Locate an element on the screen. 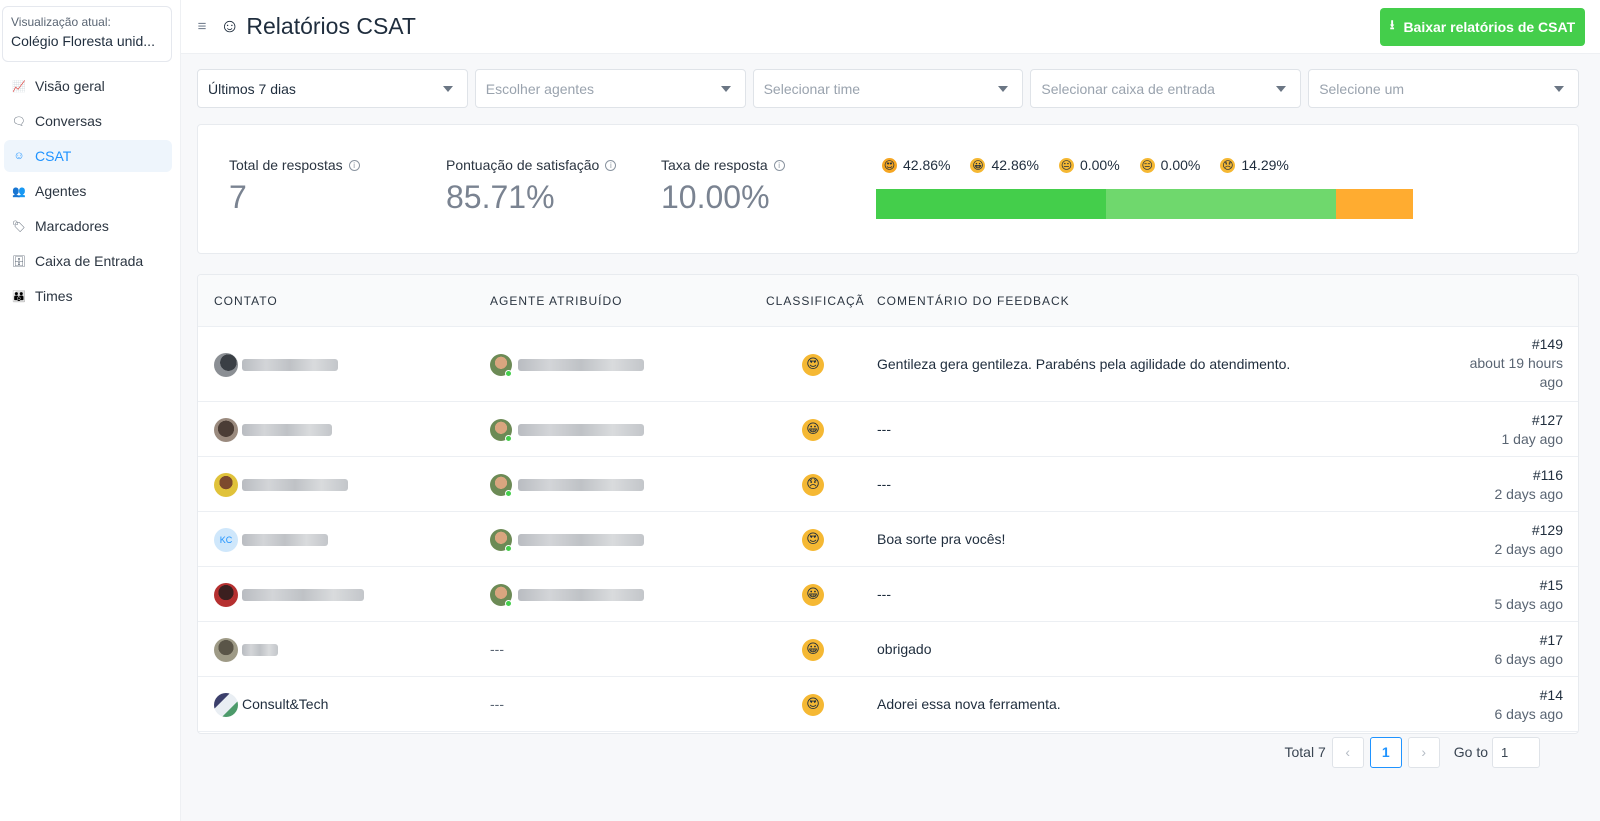 This screenshot has width=1600, height=821. table-row: 😞 --- #116 2 days ago is located at coordinates (888, 484).